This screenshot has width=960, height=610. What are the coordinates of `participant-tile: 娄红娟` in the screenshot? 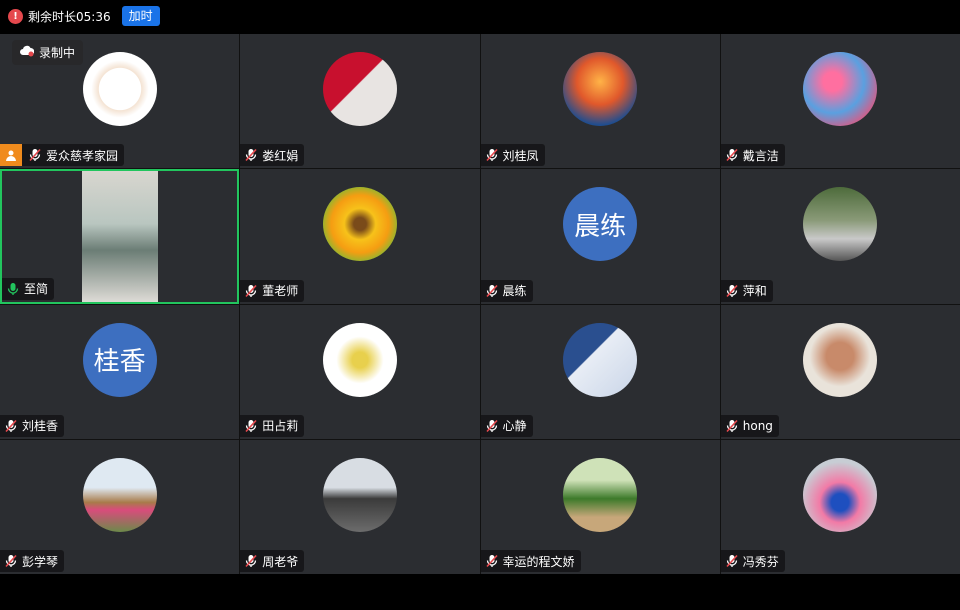 It's located at (360, 101).